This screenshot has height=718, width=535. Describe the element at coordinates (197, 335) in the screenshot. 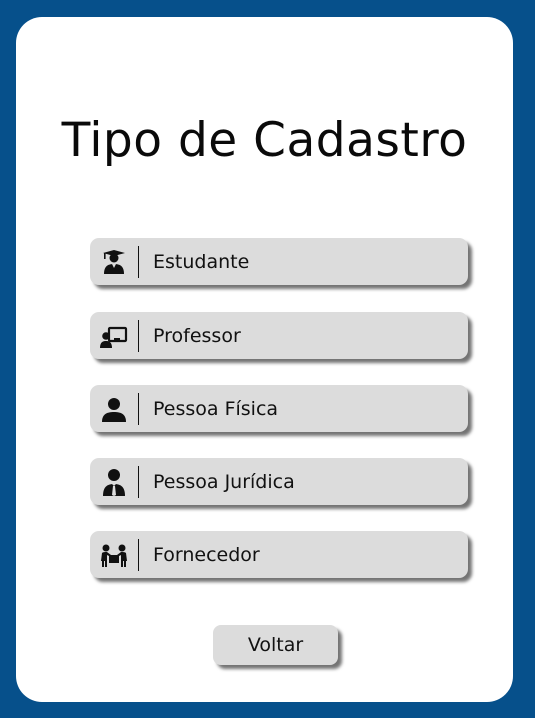

I see `option-label: Professor` at that location.